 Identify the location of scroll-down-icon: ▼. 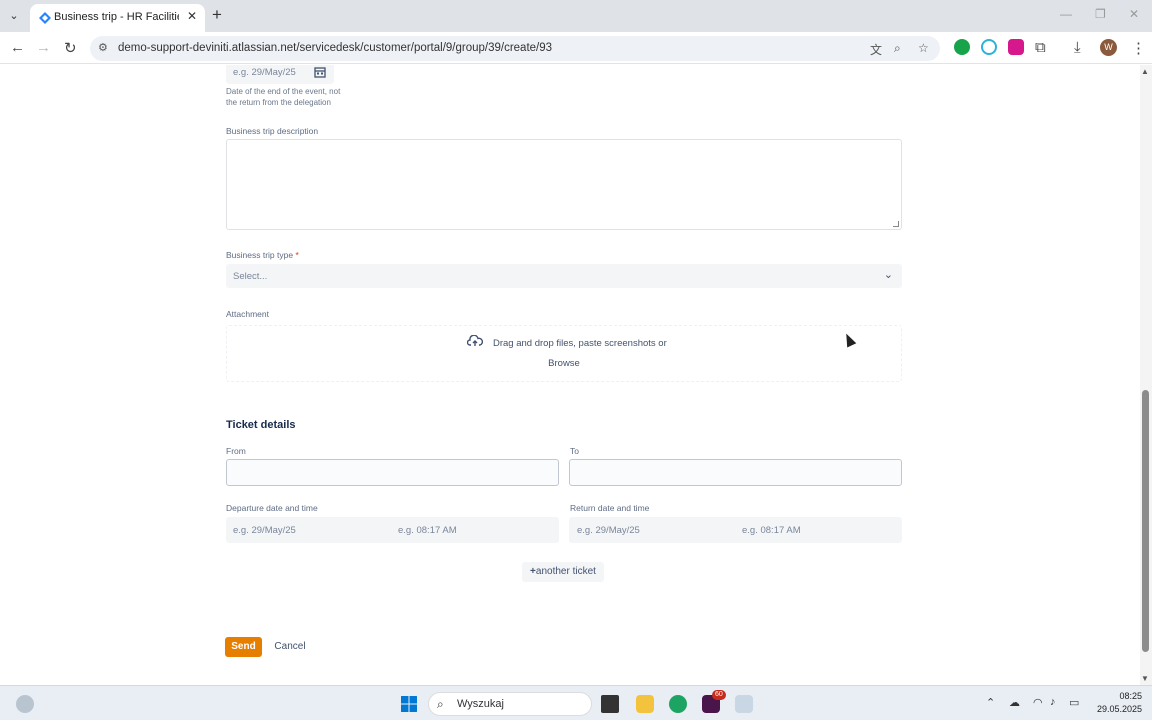
(1145, 678).